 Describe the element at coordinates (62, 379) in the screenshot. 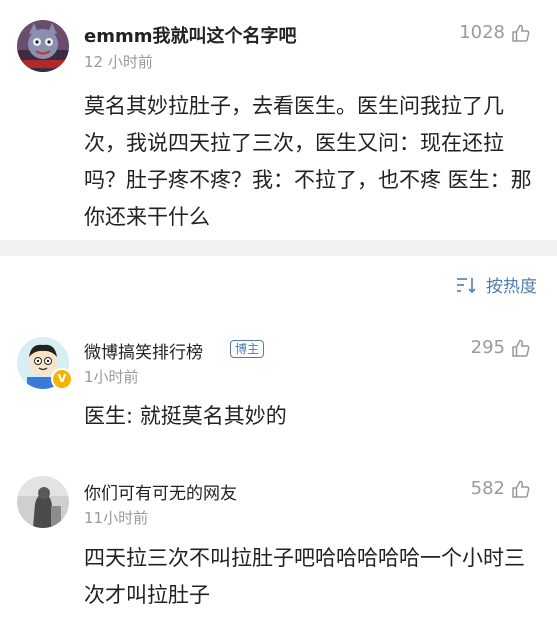

I see `verified-badge-icon: V` at that location.